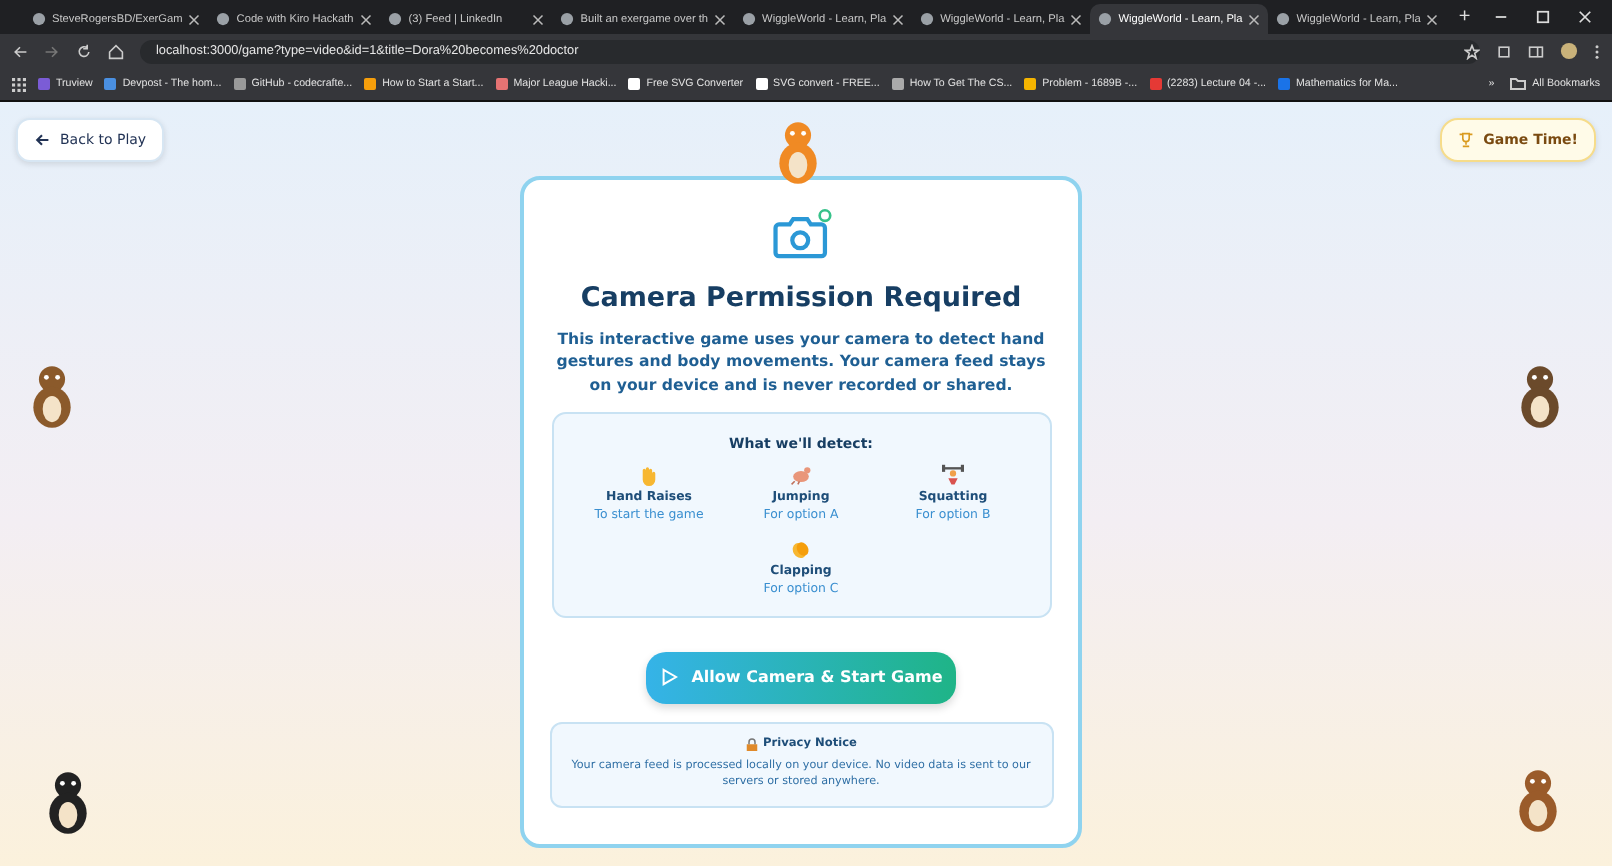 This screenshot has width=1612, height=866. I want to click on menu-icon, so click(1597, 51).